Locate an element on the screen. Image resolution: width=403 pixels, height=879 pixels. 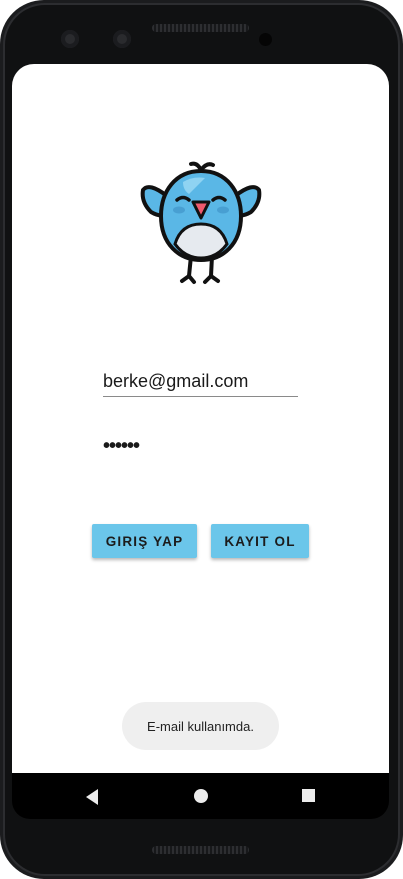
register-button: KAYIT OL is located at coordinates (260, 541).